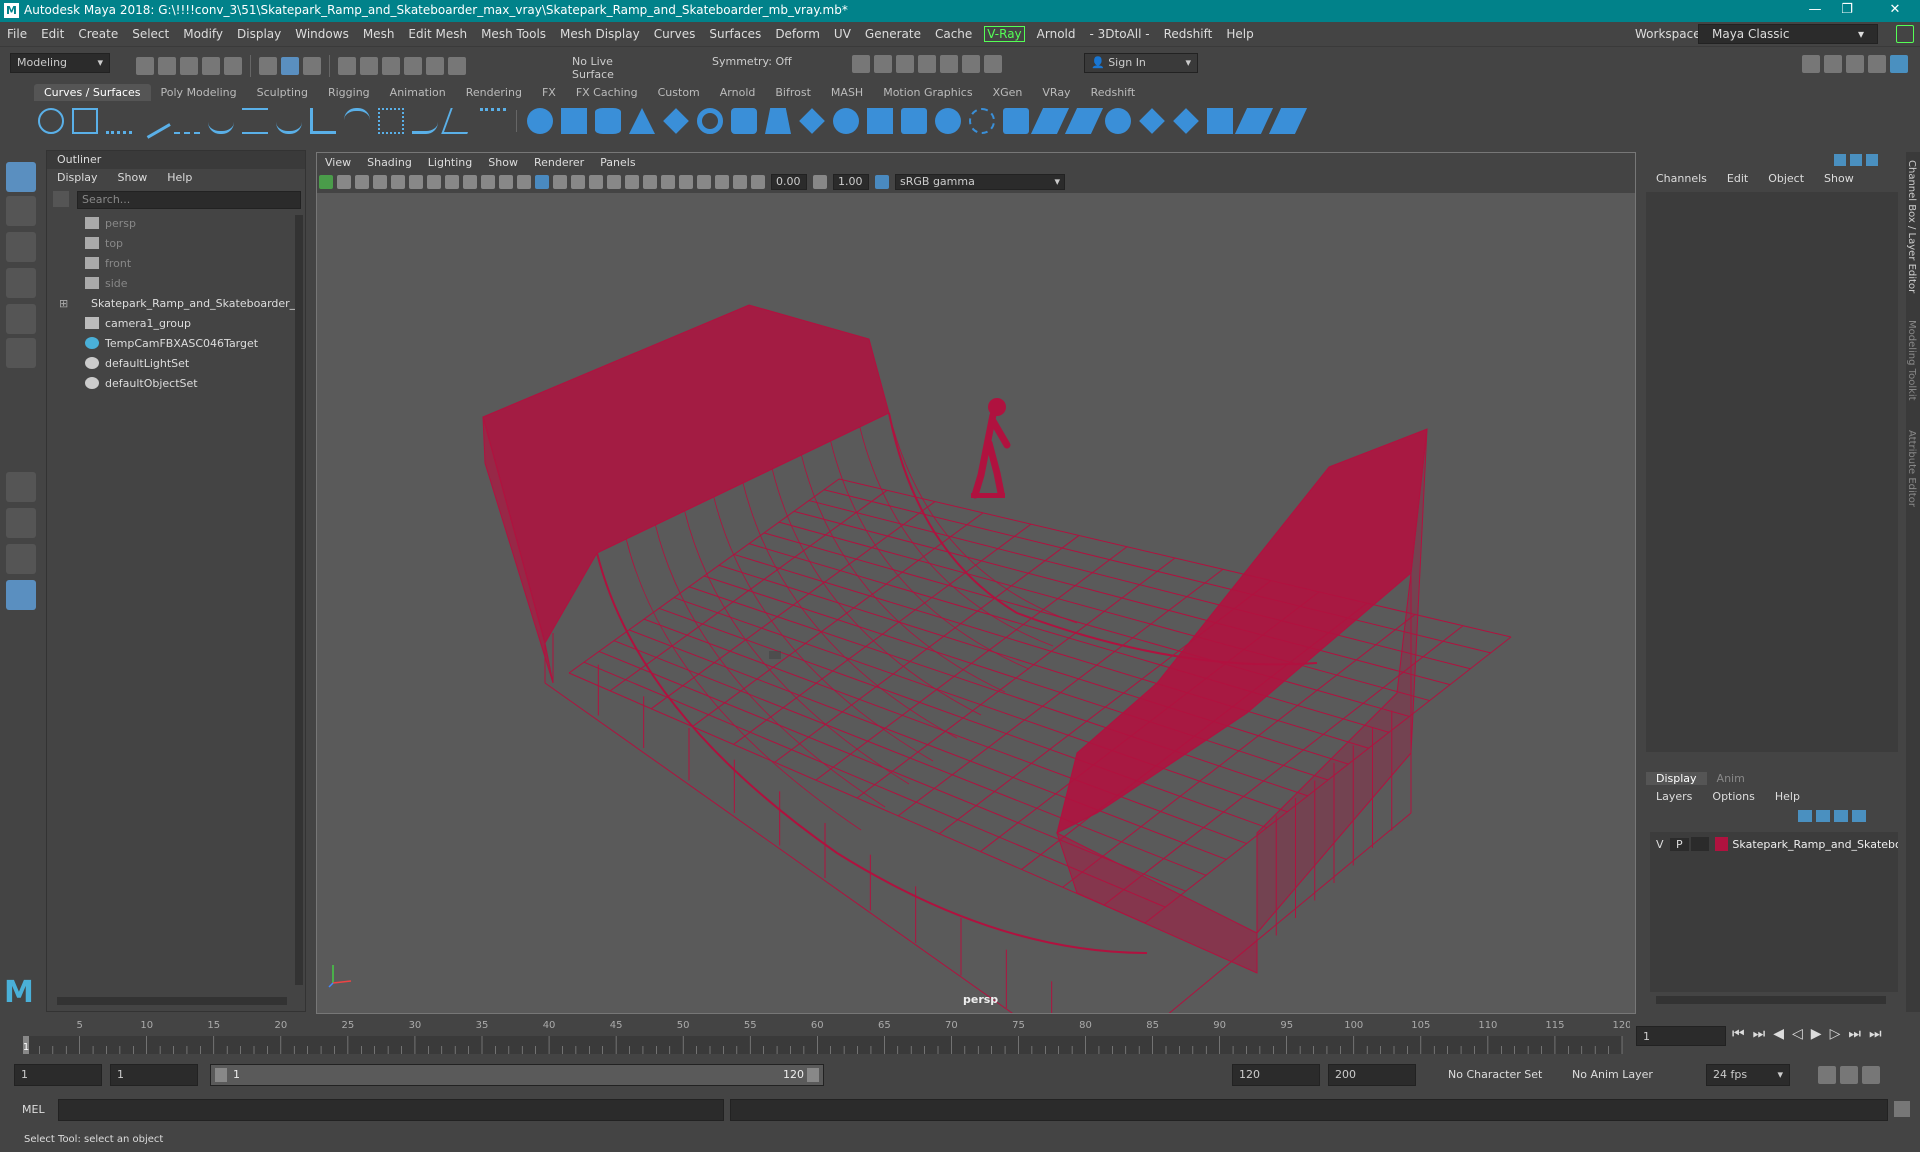  I want to click on shelf-tab-xgen: XGen, so click(1008, 92).